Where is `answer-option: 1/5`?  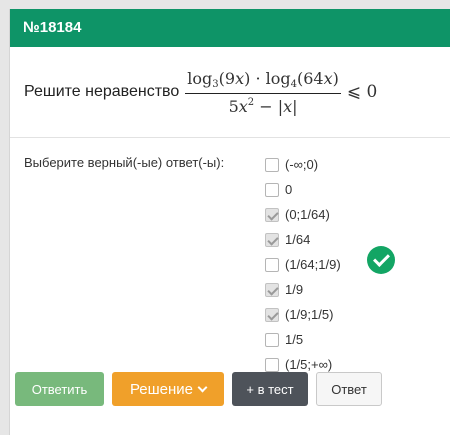 answer-option: 1/5 is located at coordinates (303, 339).